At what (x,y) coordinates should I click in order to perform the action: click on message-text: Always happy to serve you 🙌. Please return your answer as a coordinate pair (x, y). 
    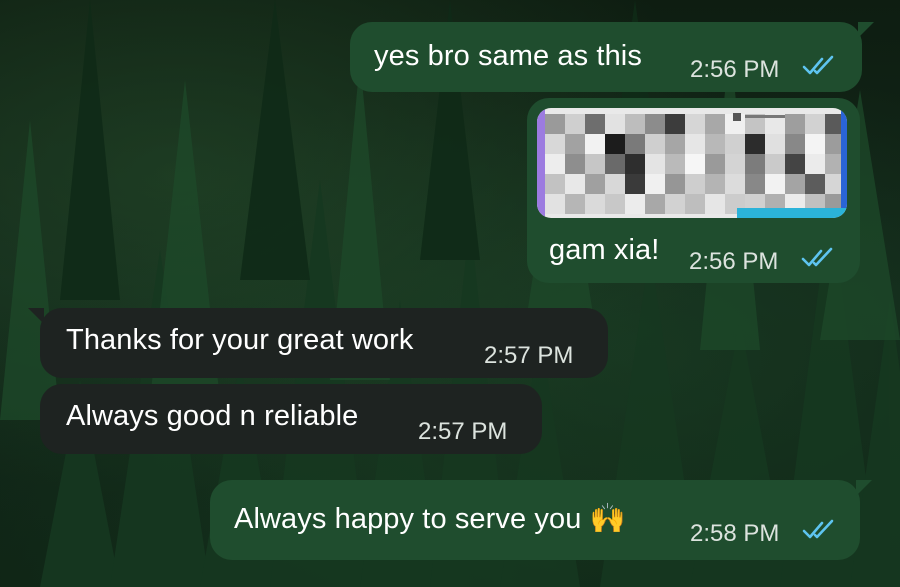
    Looking at the image, I should click on (430, 519).